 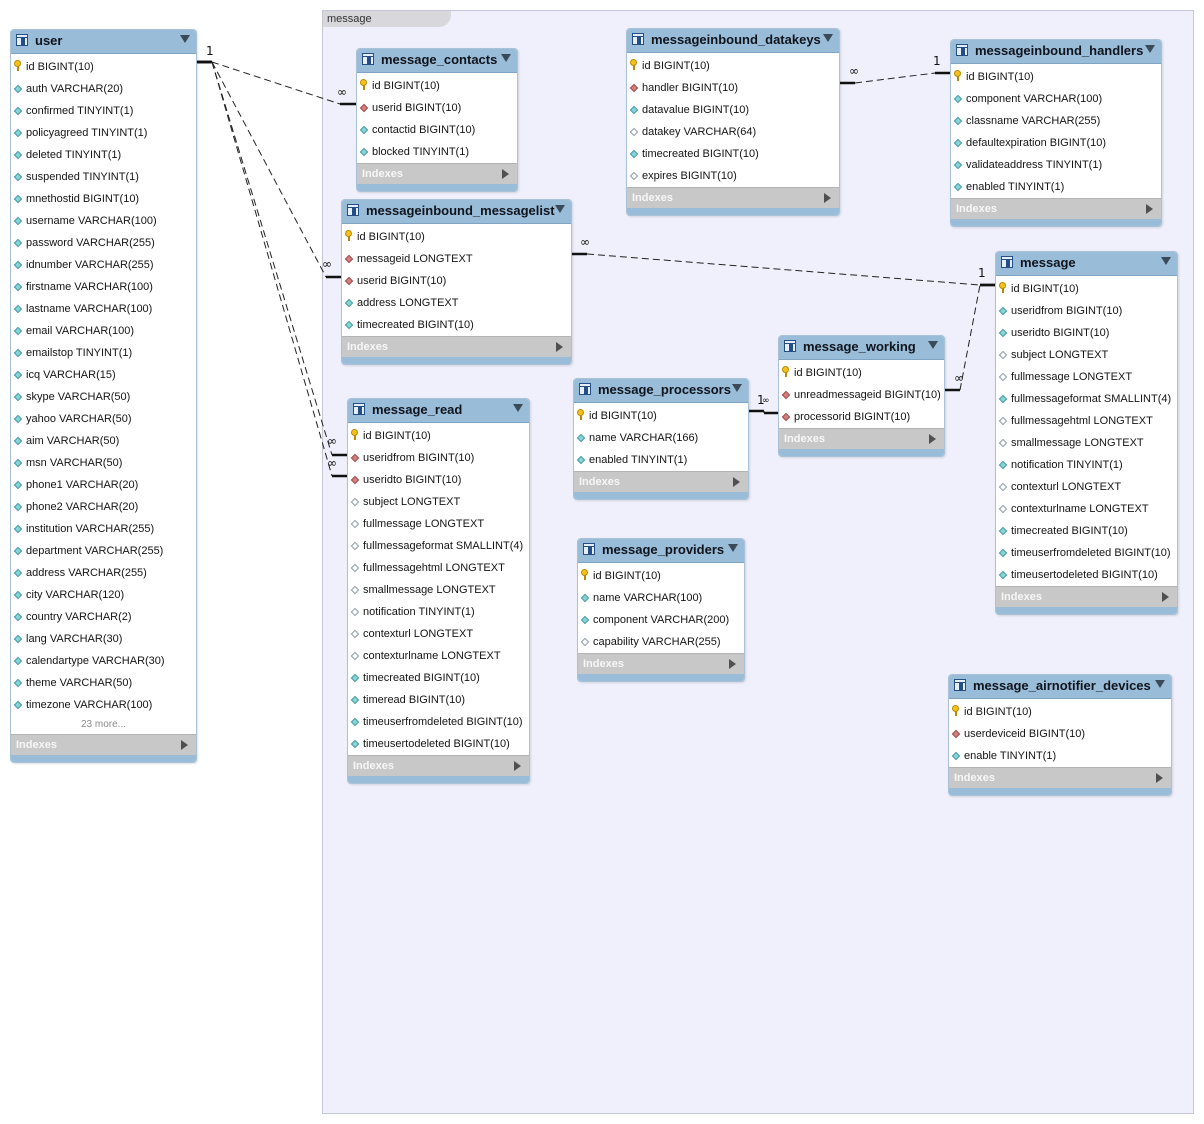 I want to click on cardinality-many-working: ∞, so click(x=959, y=378).